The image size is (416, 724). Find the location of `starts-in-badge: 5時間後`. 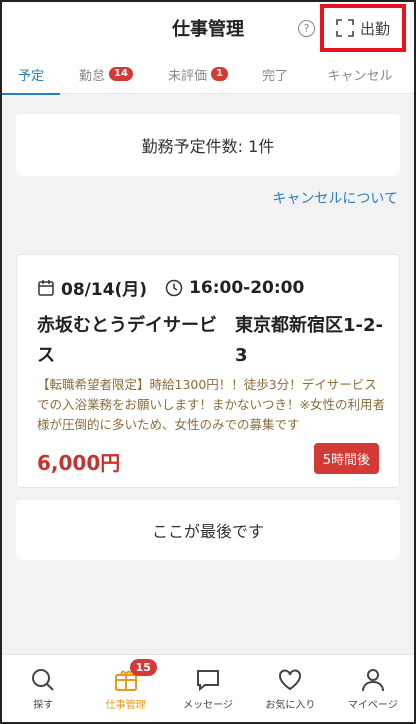

starts-in-badge: 5時間後 is located at coordinates (346, 458).